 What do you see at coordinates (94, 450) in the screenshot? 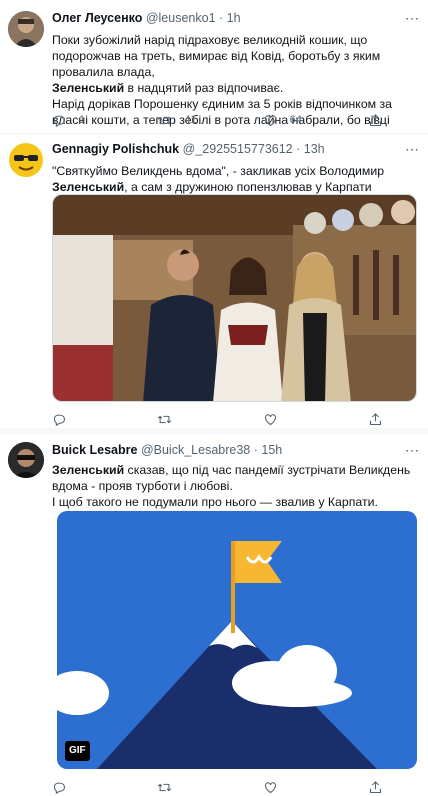
I see `author-name: Buick Lesabre` at bounding box center [94, 450].